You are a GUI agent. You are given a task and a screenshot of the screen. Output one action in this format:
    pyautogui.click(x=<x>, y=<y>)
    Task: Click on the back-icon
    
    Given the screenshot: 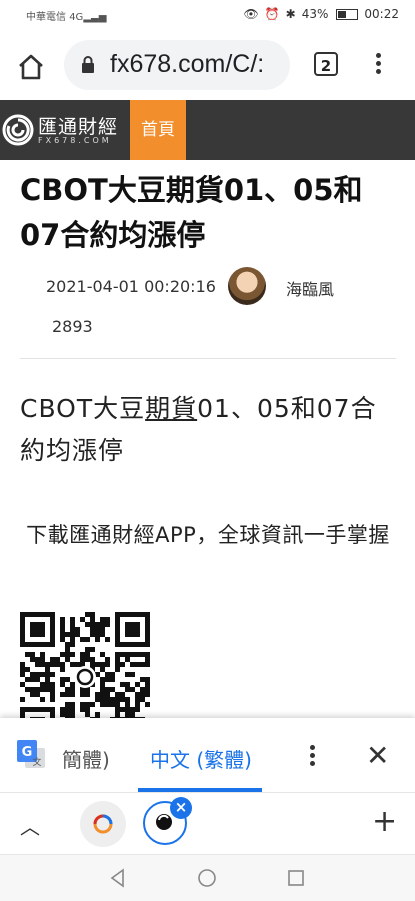 What is the action you would take?
    pyautogui.click(x=118, y=878)
    